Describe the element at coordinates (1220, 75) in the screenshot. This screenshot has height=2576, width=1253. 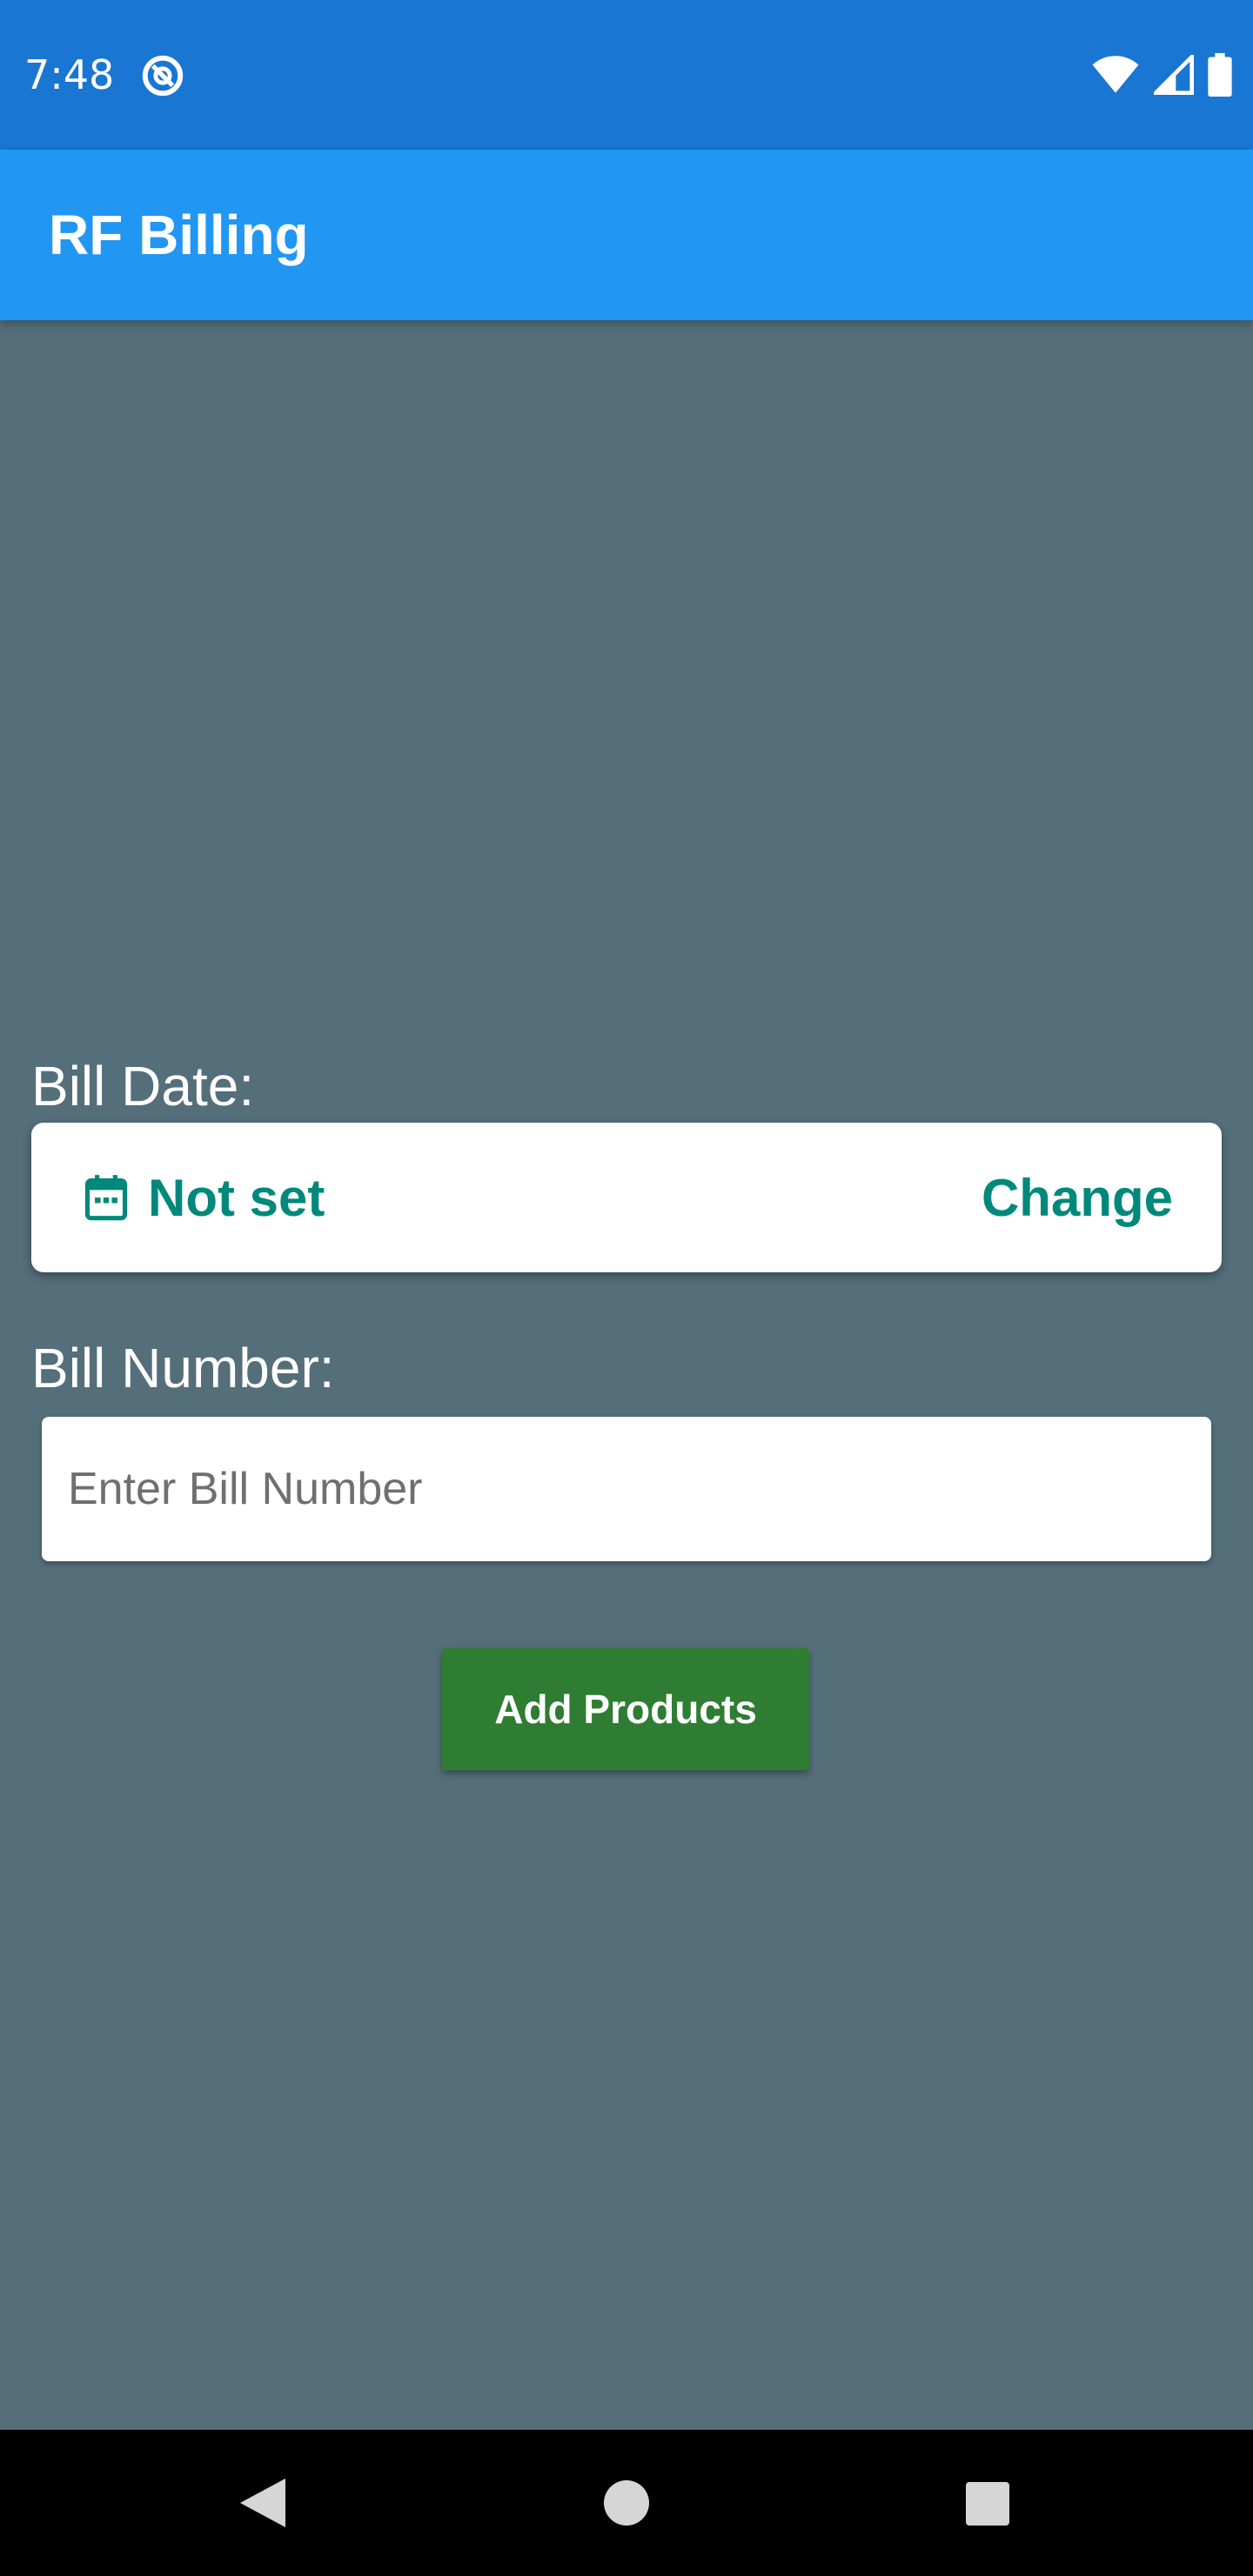
I see `battery-icon` at that location.